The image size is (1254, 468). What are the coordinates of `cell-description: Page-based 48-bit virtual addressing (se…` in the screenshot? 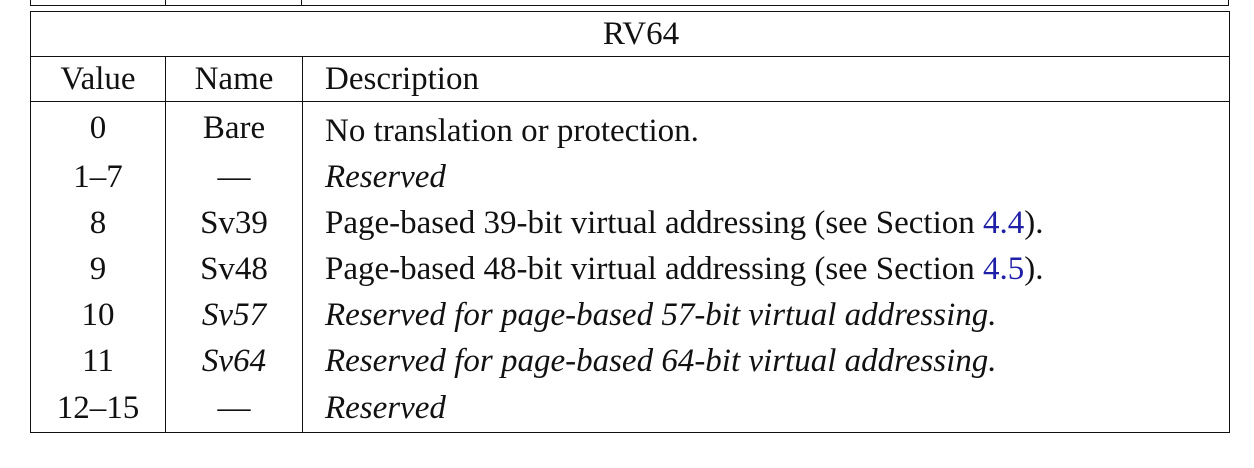 It's located at (766, 269).